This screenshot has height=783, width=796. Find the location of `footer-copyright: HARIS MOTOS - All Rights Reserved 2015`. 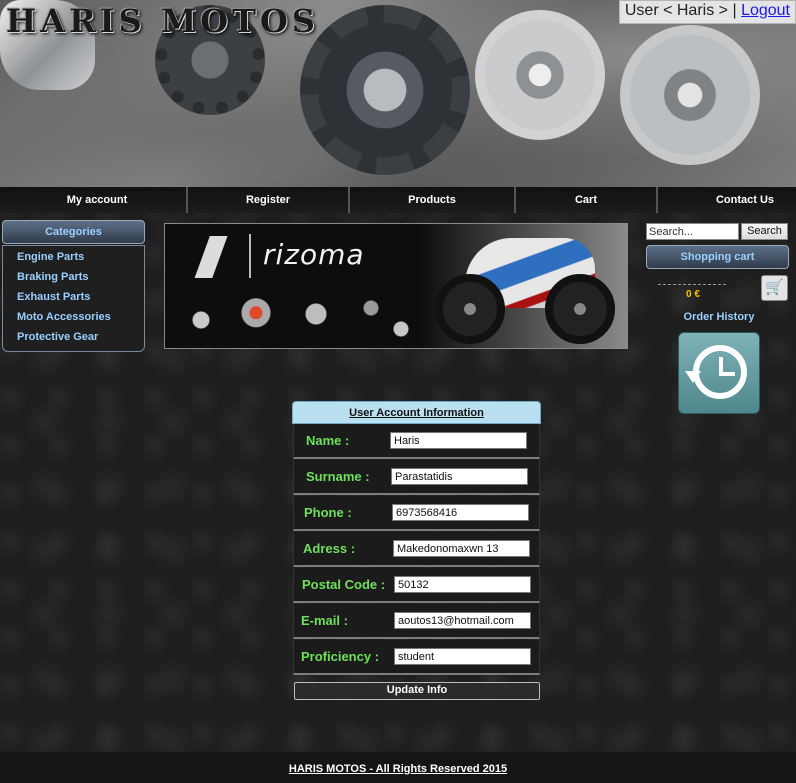

footer-copyright: HARIS MOTOS - All Rights Reserved 2015 is located at coordinates (398, 769).